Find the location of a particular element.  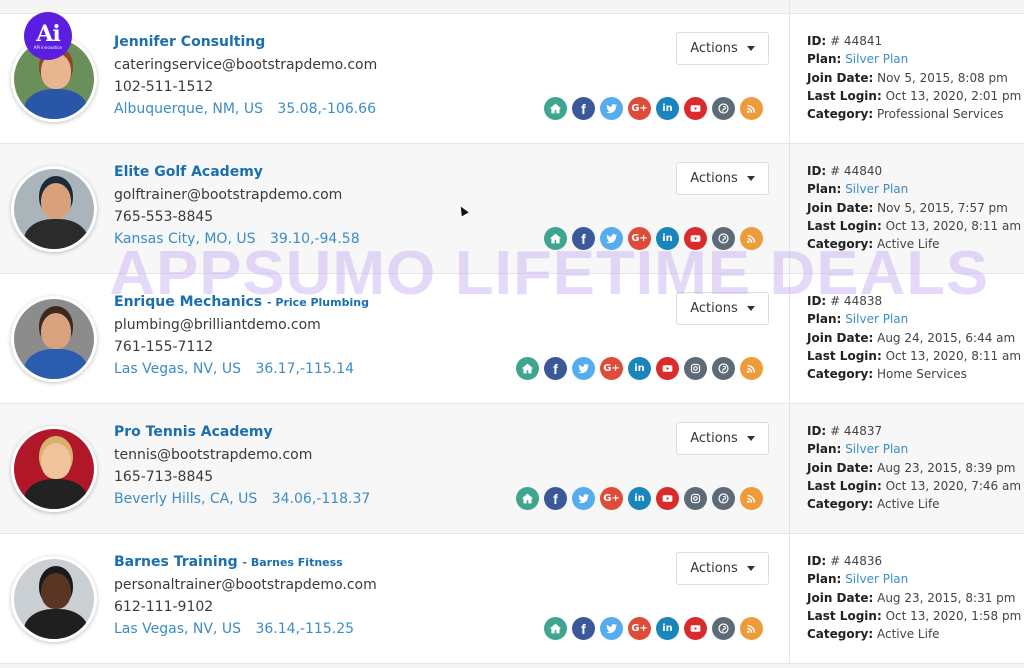

member-email: plumbing@brilliantdemo.com is located at coordinates (217, 325).